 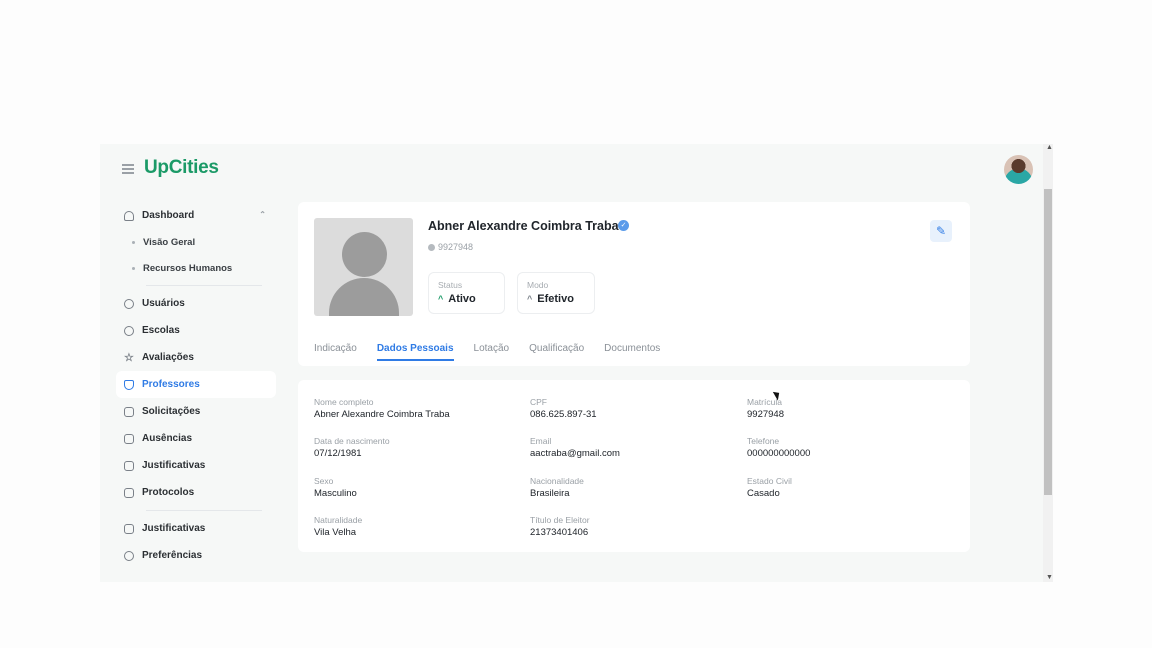 I want to click on scroll-down-arrow-icon: ▼, so click(x=1049, y=578).